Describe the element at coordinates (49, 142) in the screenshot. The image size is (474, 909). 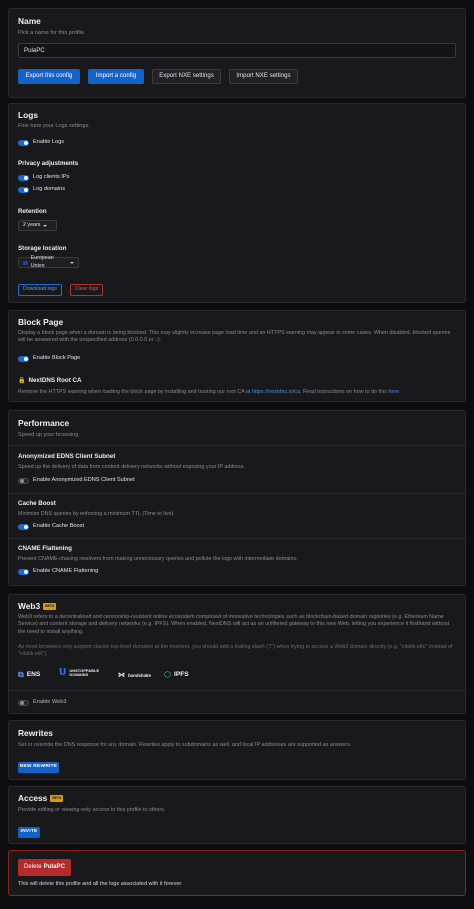
I see `enable-logs-label: Enable Logs` at that location.